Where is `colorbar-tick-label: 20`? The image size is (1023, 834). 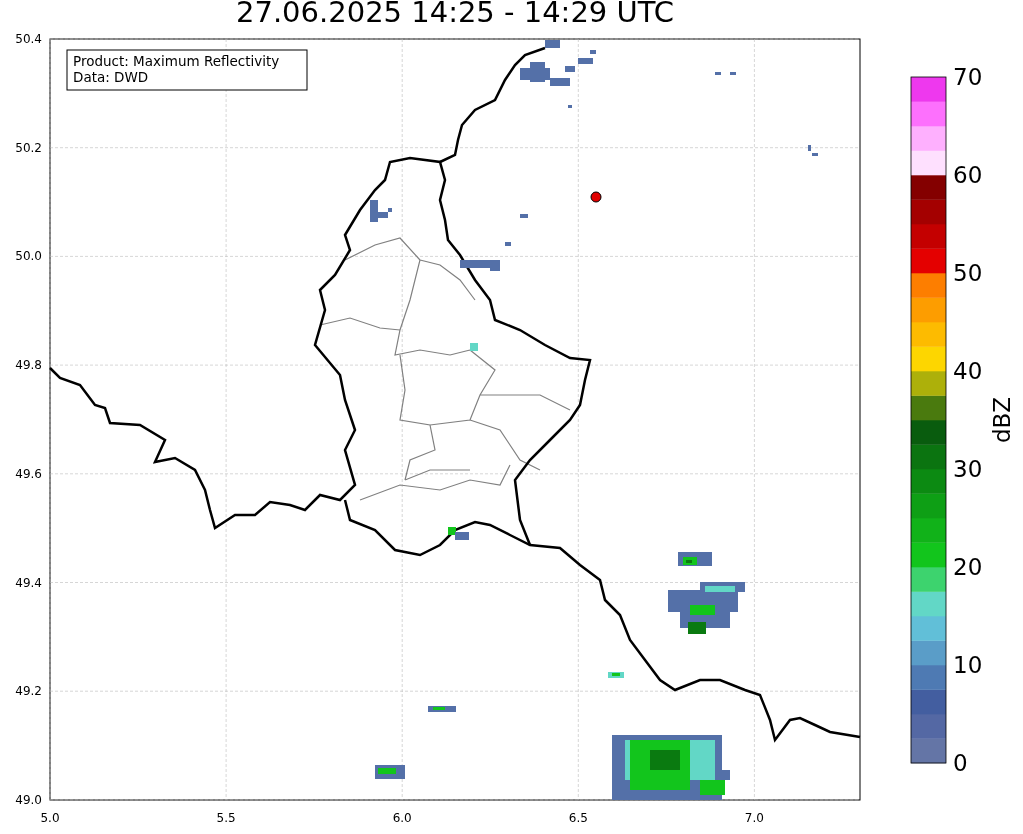 colorbar-tick-label: 20 is located at coordinates (968, 567).